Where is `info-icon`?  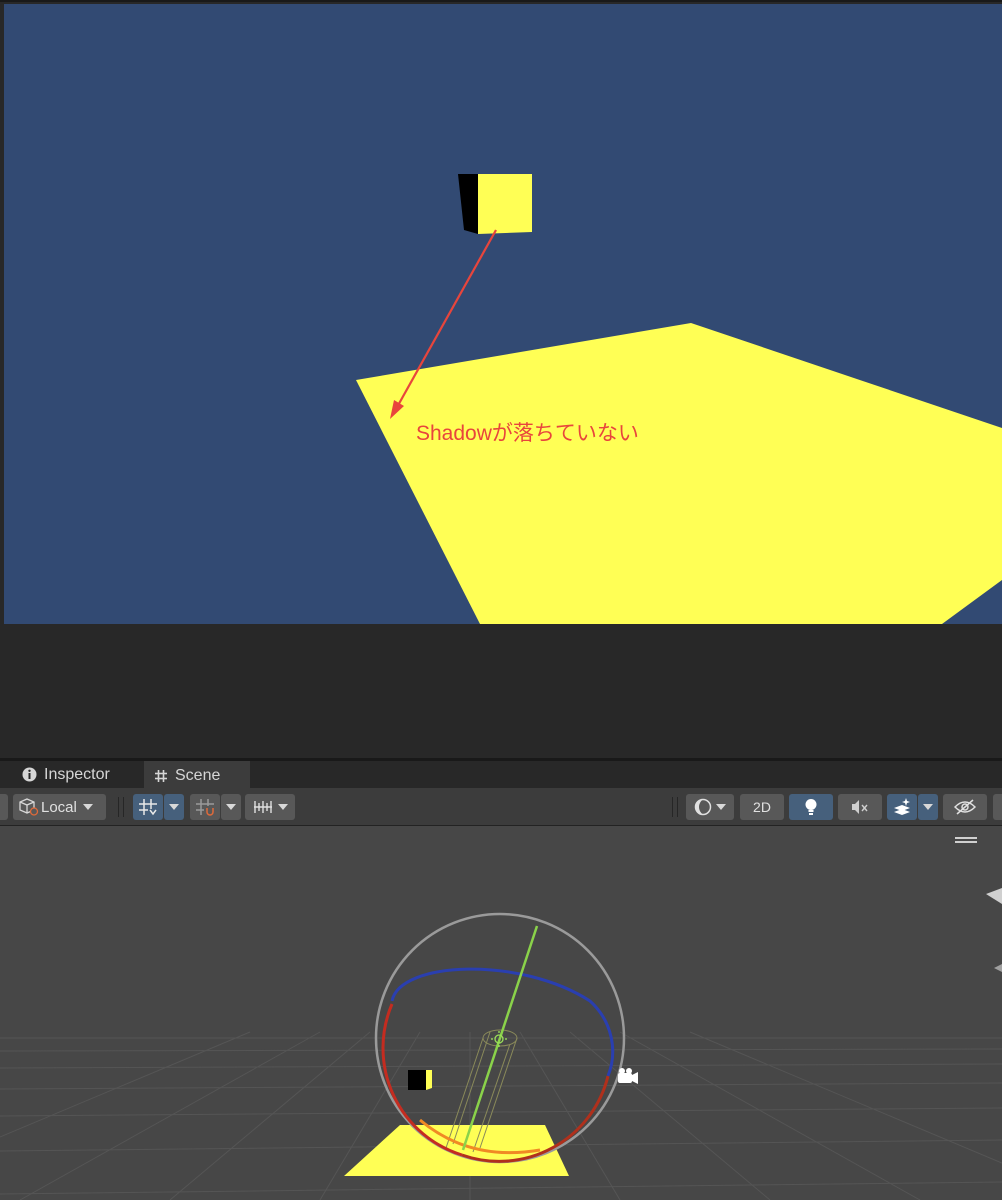
info-icon is located at coordinates (29, 774).